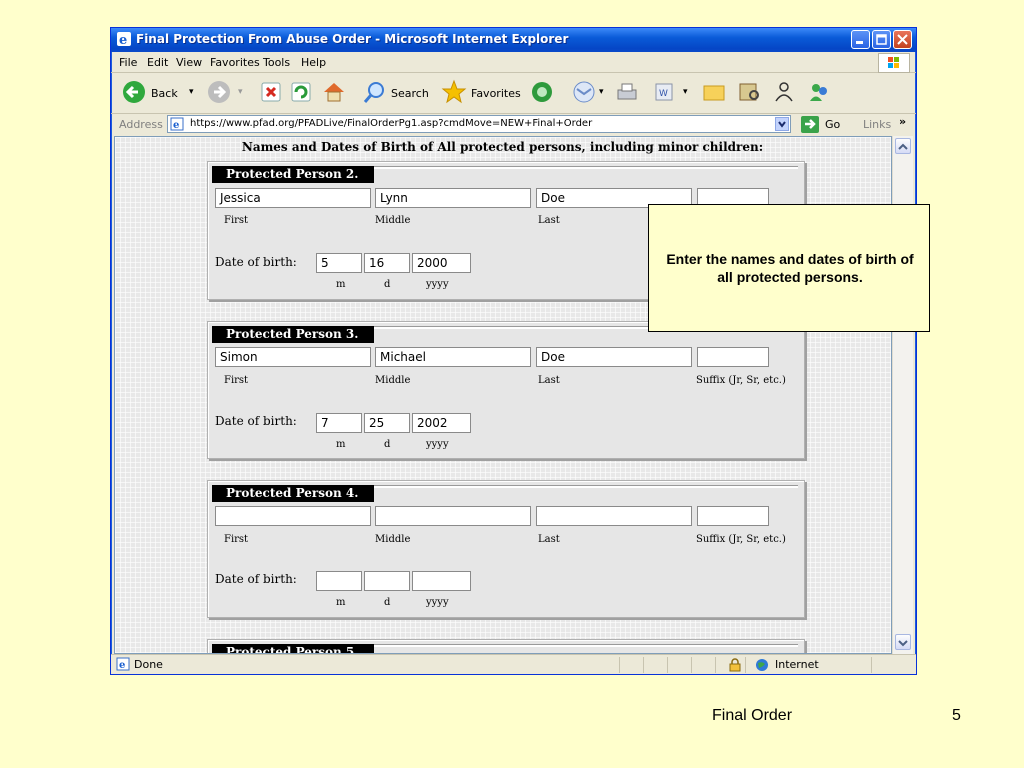 The width and height of the screenshot is (1024, 768). Describe the element at coordinates (313, 62) in the screenshot. I see `menu-help: Help` at that location.